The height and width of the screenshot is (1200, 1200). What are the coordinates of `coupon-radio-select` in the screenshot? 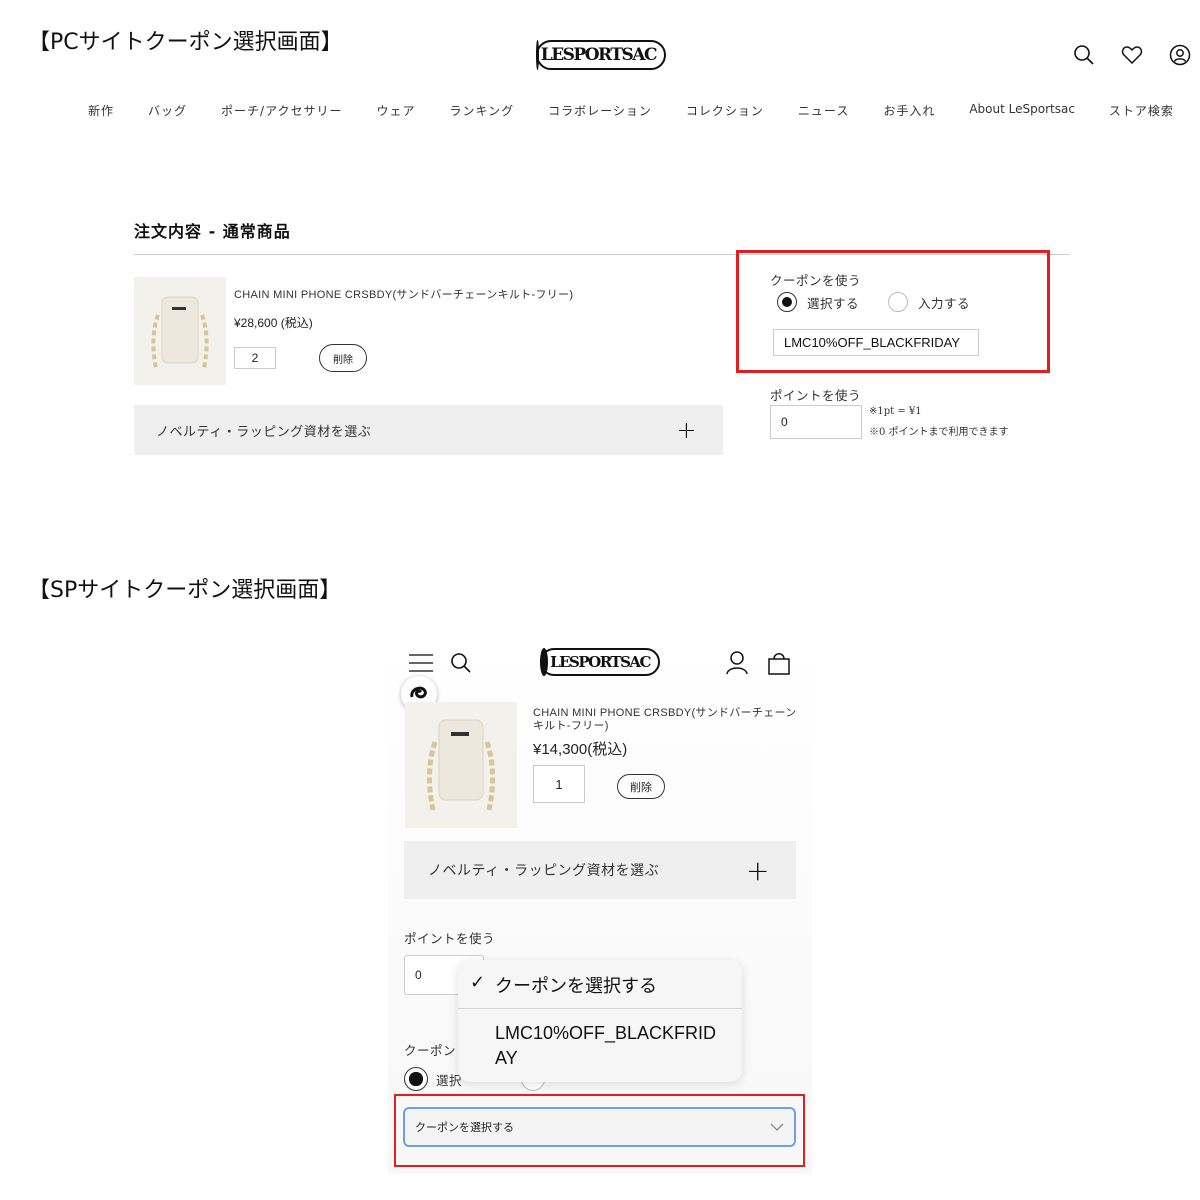 It's located at (787, 302).